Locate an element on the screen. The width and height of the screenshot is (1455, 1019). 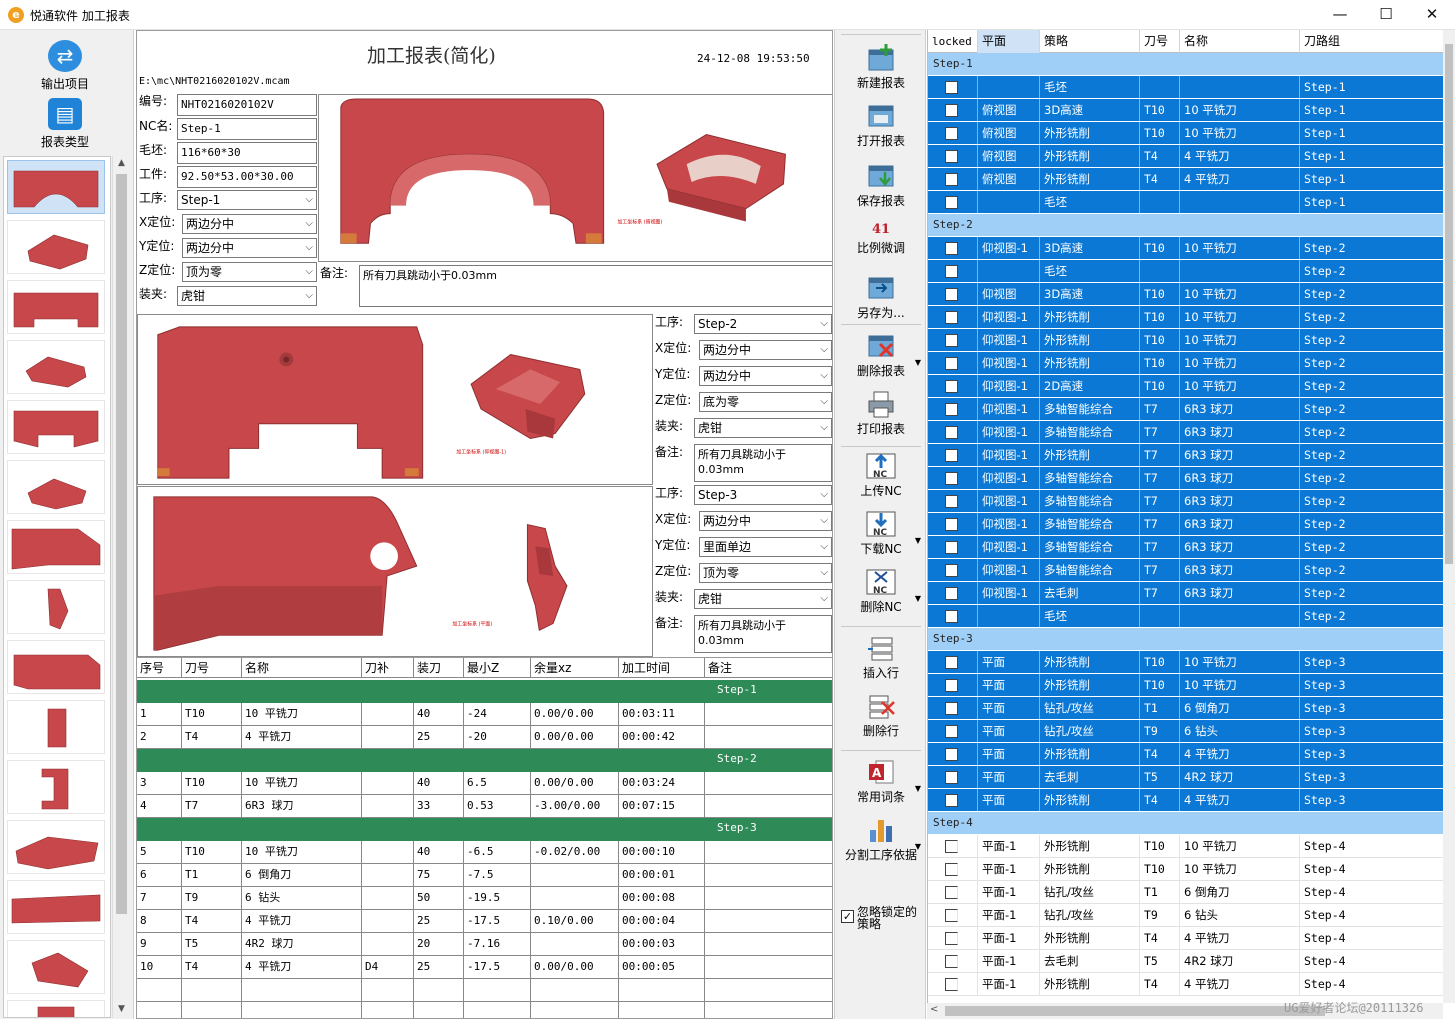
save-report-button: 保存报表 is located at coordinates (881, 185).